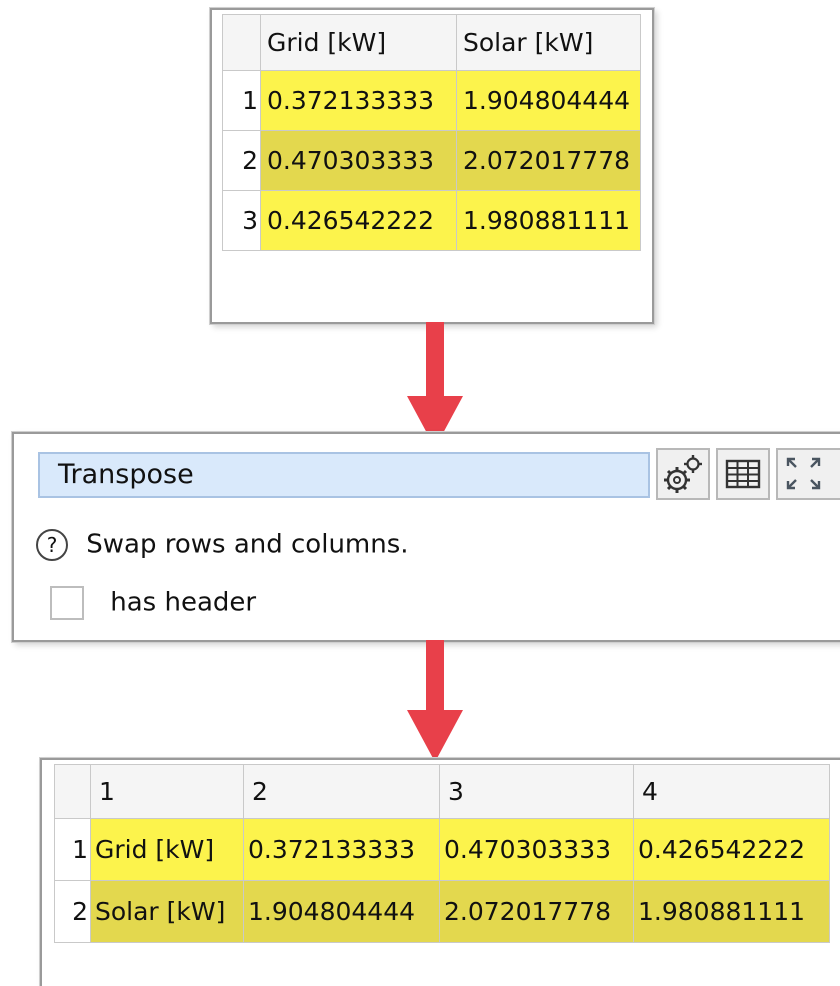  I want to click on table-row: 3 0.426542222 1.980881111, so click(431, 220).